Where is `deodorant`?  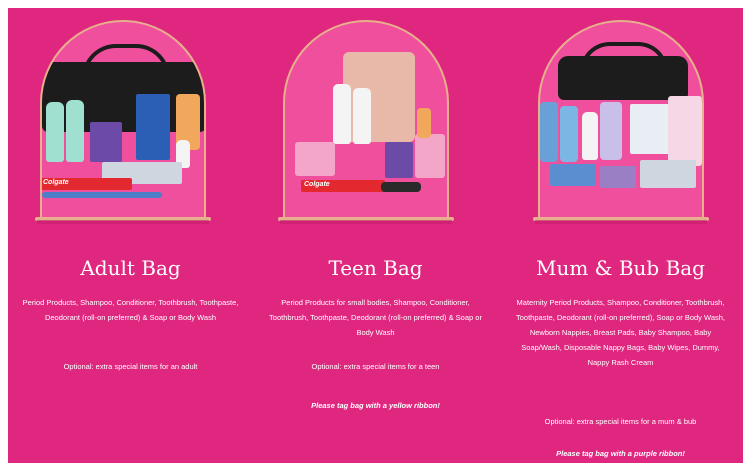
deodorant is located at coordinates (401, 187).